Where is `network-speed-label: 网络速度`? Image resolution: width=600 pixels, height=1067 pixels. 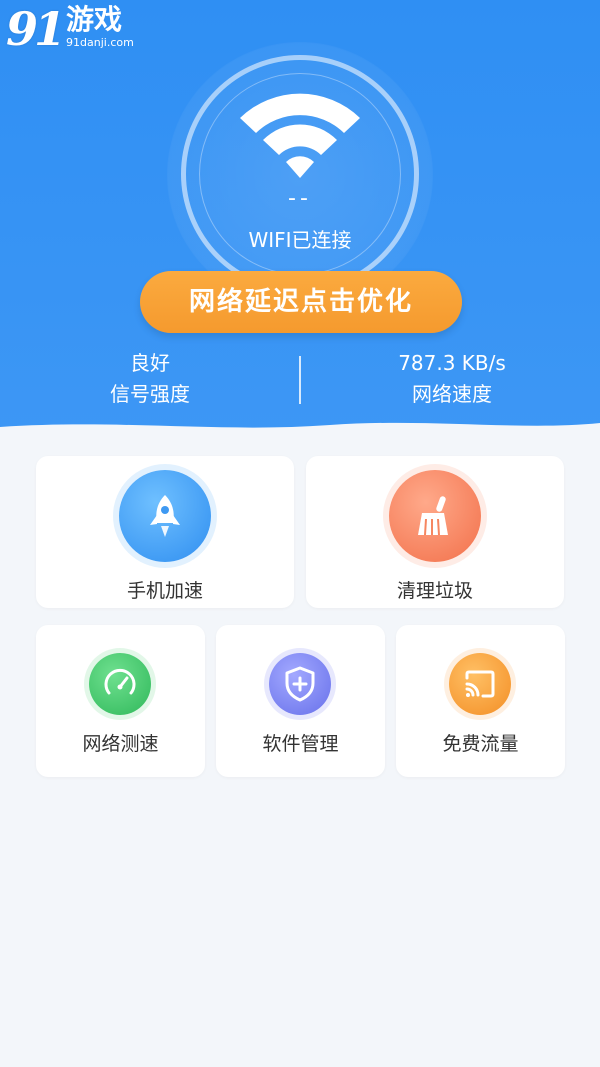
network-speed-label: 网络速度 is located at coordinates (452, 394).